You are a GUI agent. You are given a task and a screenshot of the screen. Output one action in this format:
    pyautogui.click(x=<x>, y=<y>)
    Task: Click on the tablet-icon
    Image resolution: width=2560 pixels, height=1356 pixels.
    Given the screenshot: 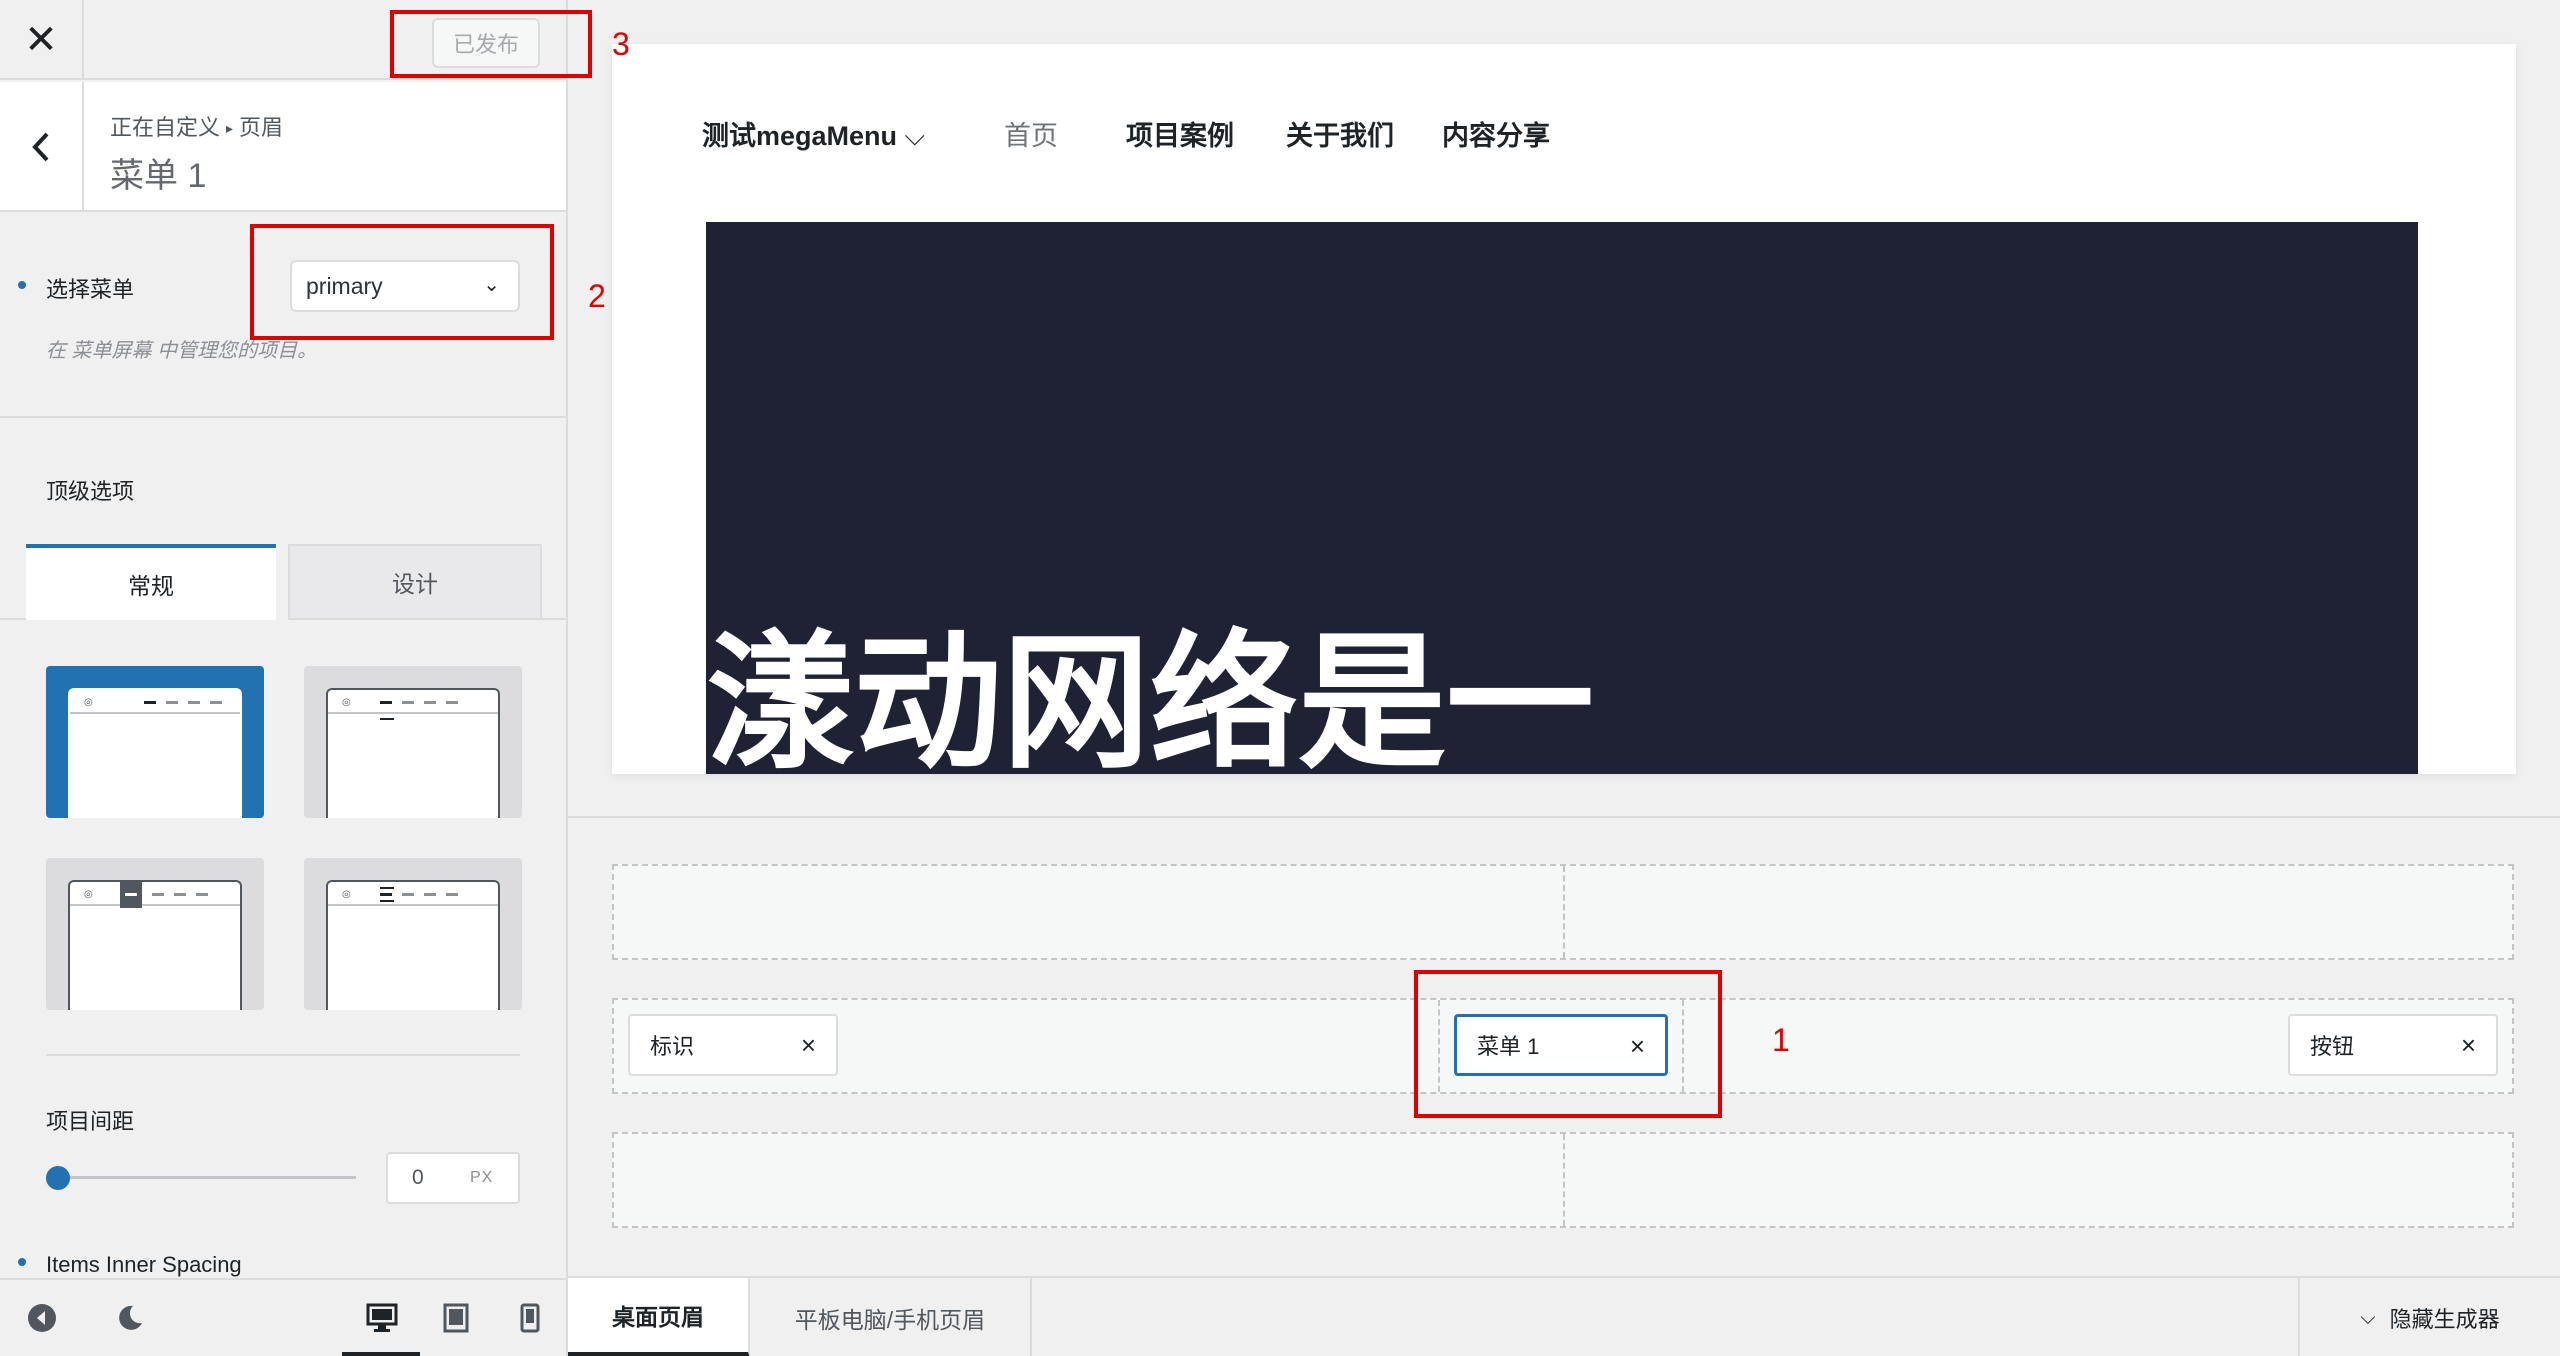 What is the action you would take?
    pyautogui.click(x=456, y=1318)
    